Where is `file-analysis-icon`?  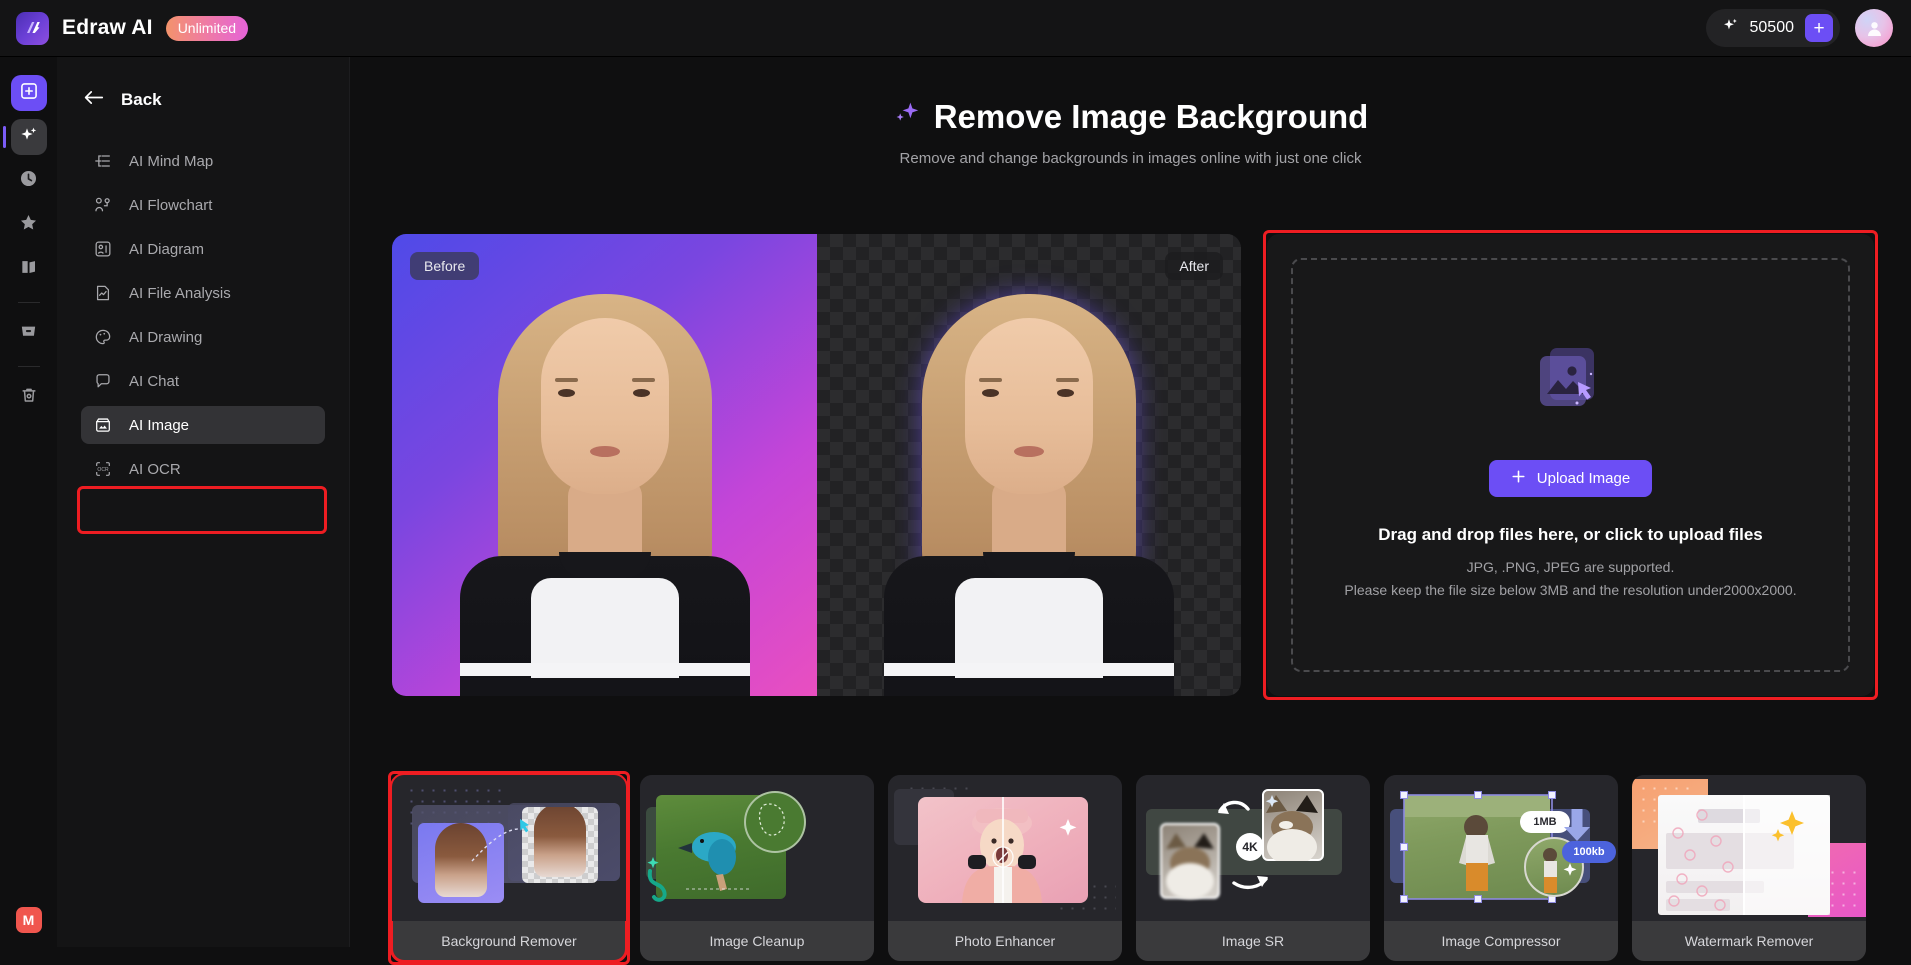 file-analysis-icon is located at coordinates (102, 293).